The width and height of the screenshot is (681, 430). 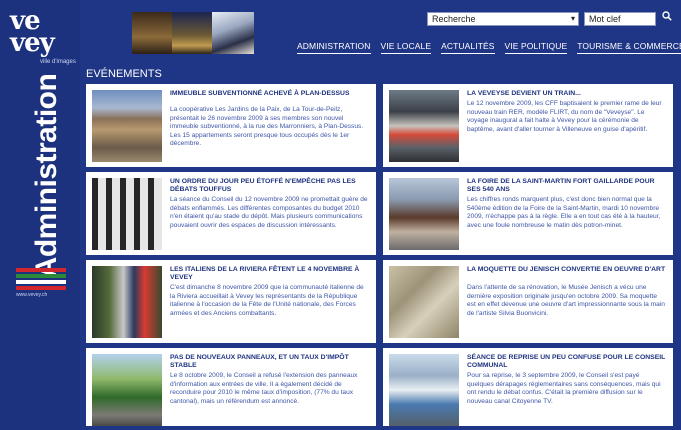 I want to click on search-category-value: Recherche, so click(x=454, y=19).